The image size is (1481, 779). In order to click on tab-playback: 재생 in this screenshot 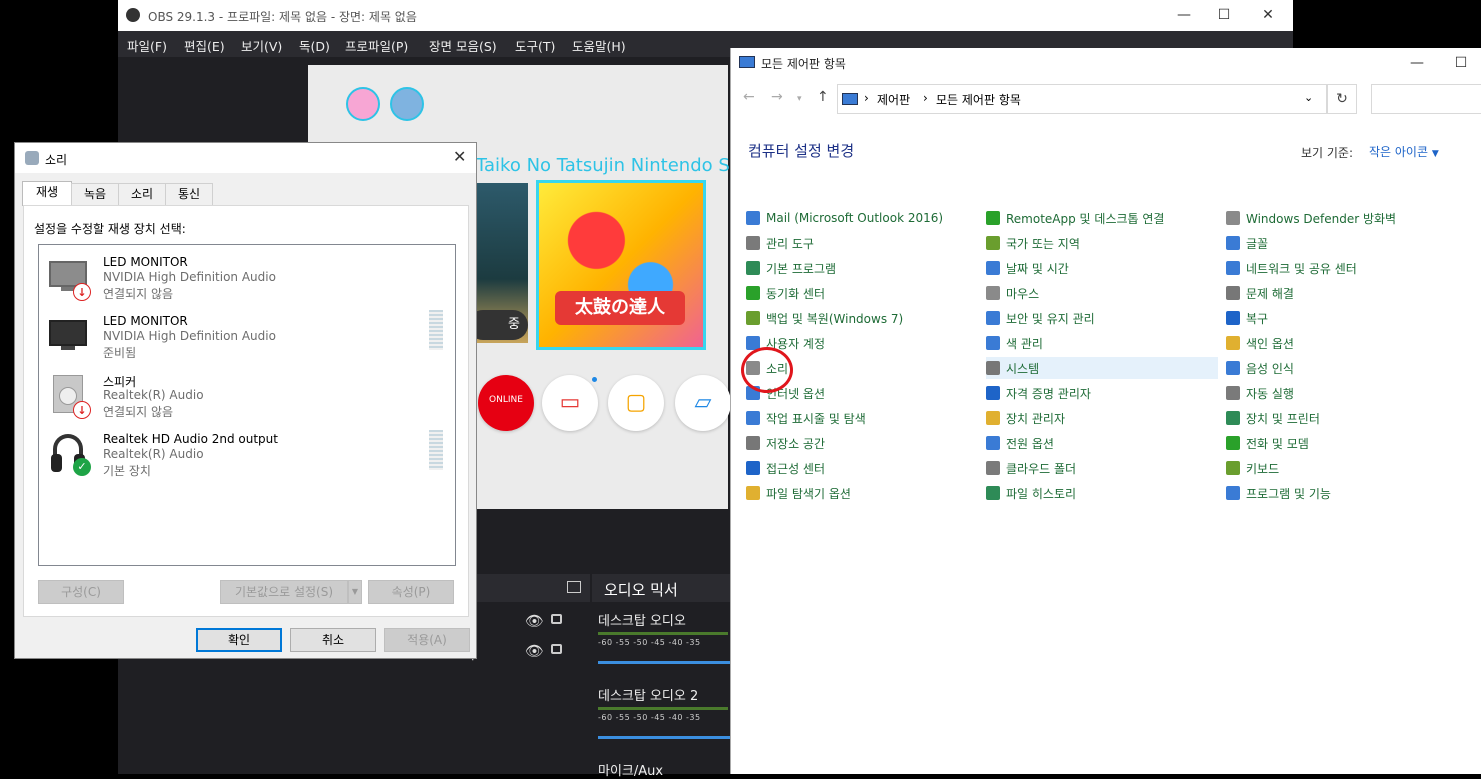, I will do `click(47, 193)`.